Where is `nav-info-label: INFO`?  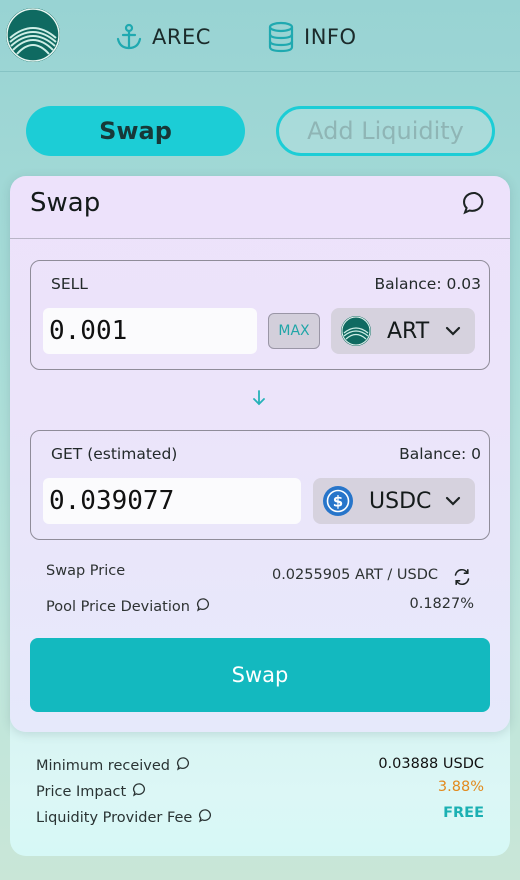
nav-info-label: INFO is located at coordinates (330, 37).